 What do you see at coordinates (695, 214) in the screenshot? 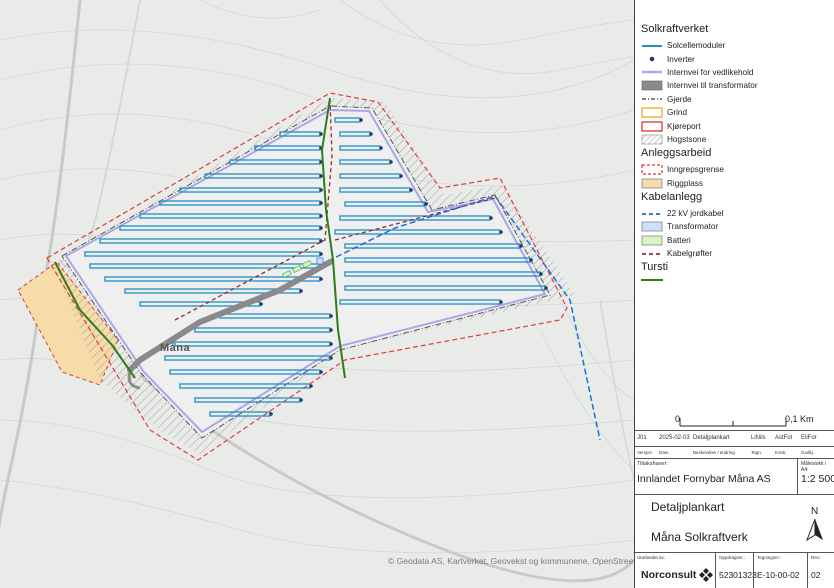
I see `legend-item-label: 22 kV jordkabel` at bounding box center [695, 214].